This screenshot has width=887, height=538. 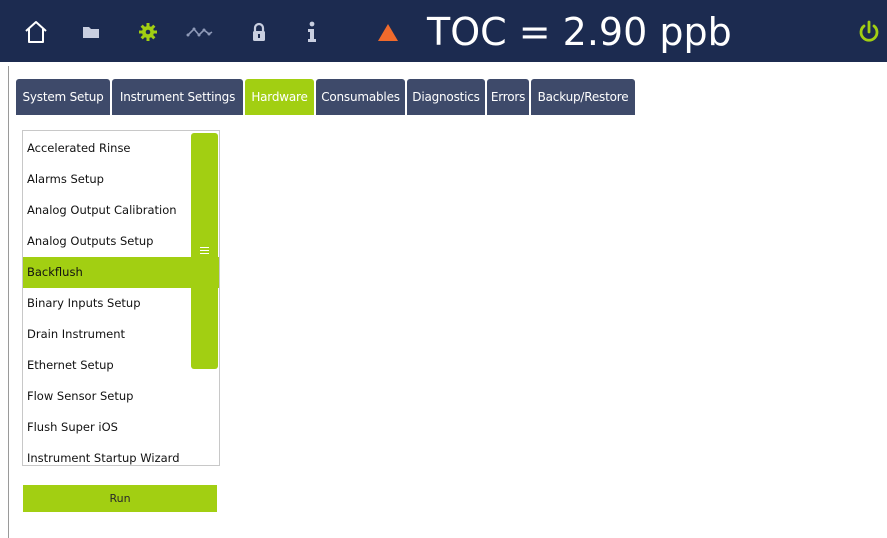 What do you see at coordinates (91, 32) in the screenshot?
I see `folder-icon` at bounding box center [91, 32].